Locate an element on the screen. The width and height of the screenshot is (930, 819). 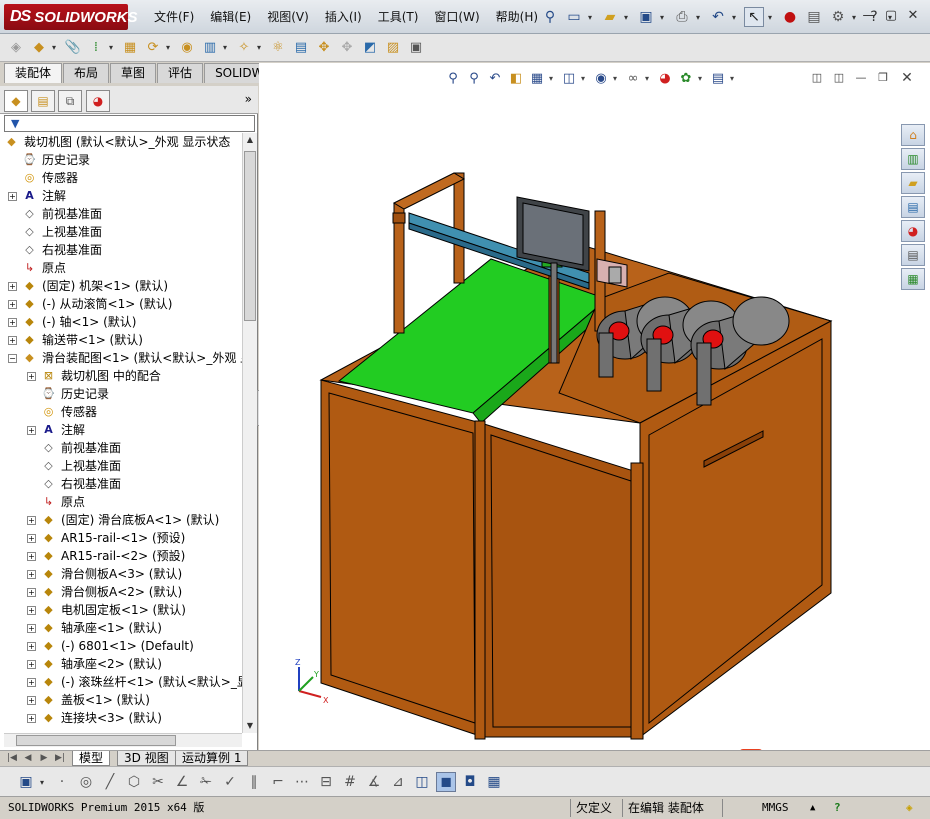
update-speedpak-icon: ▨ is located at coordinates (393, 47).